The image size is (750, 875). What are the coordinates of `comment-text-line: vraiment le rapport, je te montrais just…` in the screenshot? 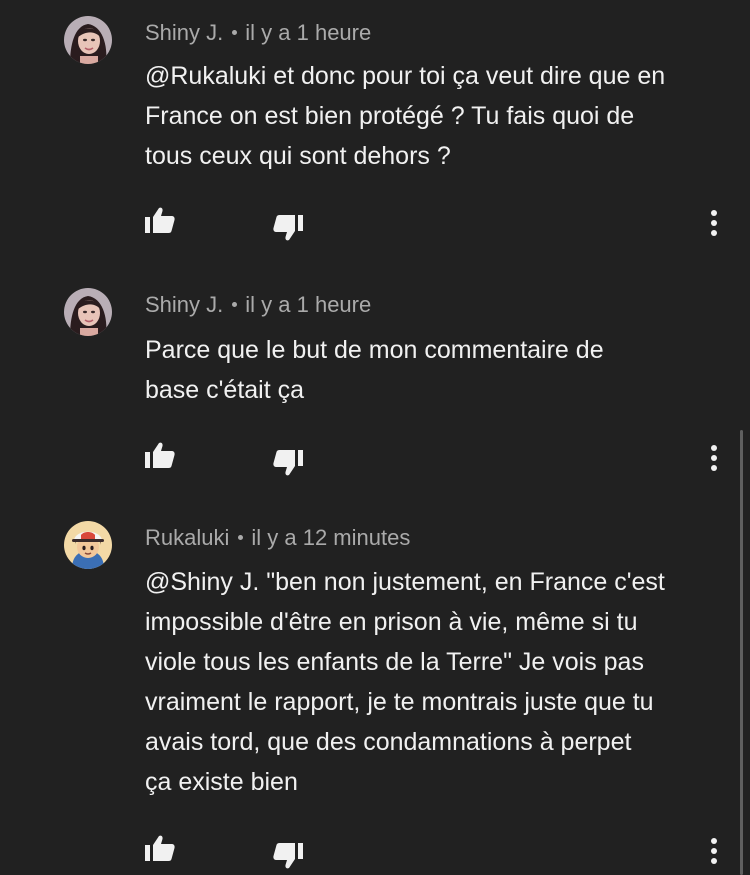 It's located at (399, 702).